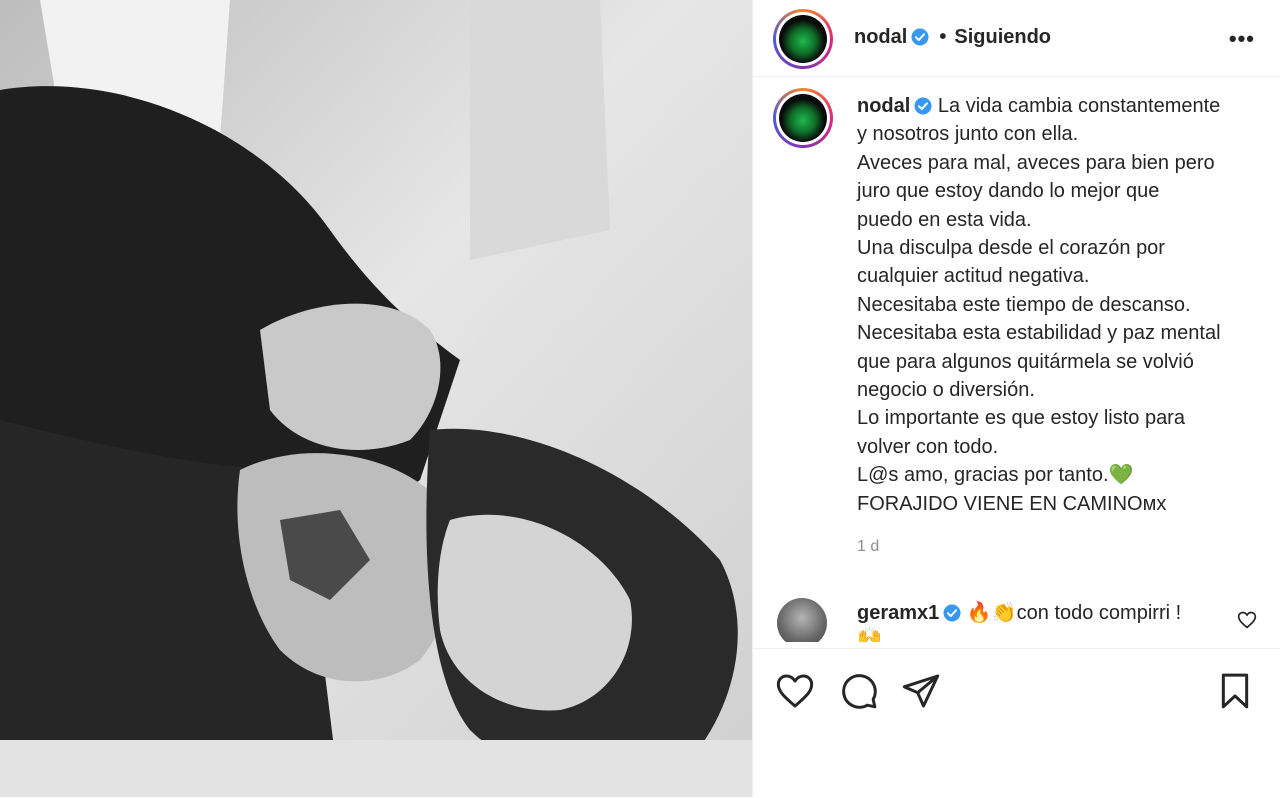 Image resolution: width=1280 pixels, height=798 pixels. I want to click on caption-line: negocio o diversión., so click(946, 390).